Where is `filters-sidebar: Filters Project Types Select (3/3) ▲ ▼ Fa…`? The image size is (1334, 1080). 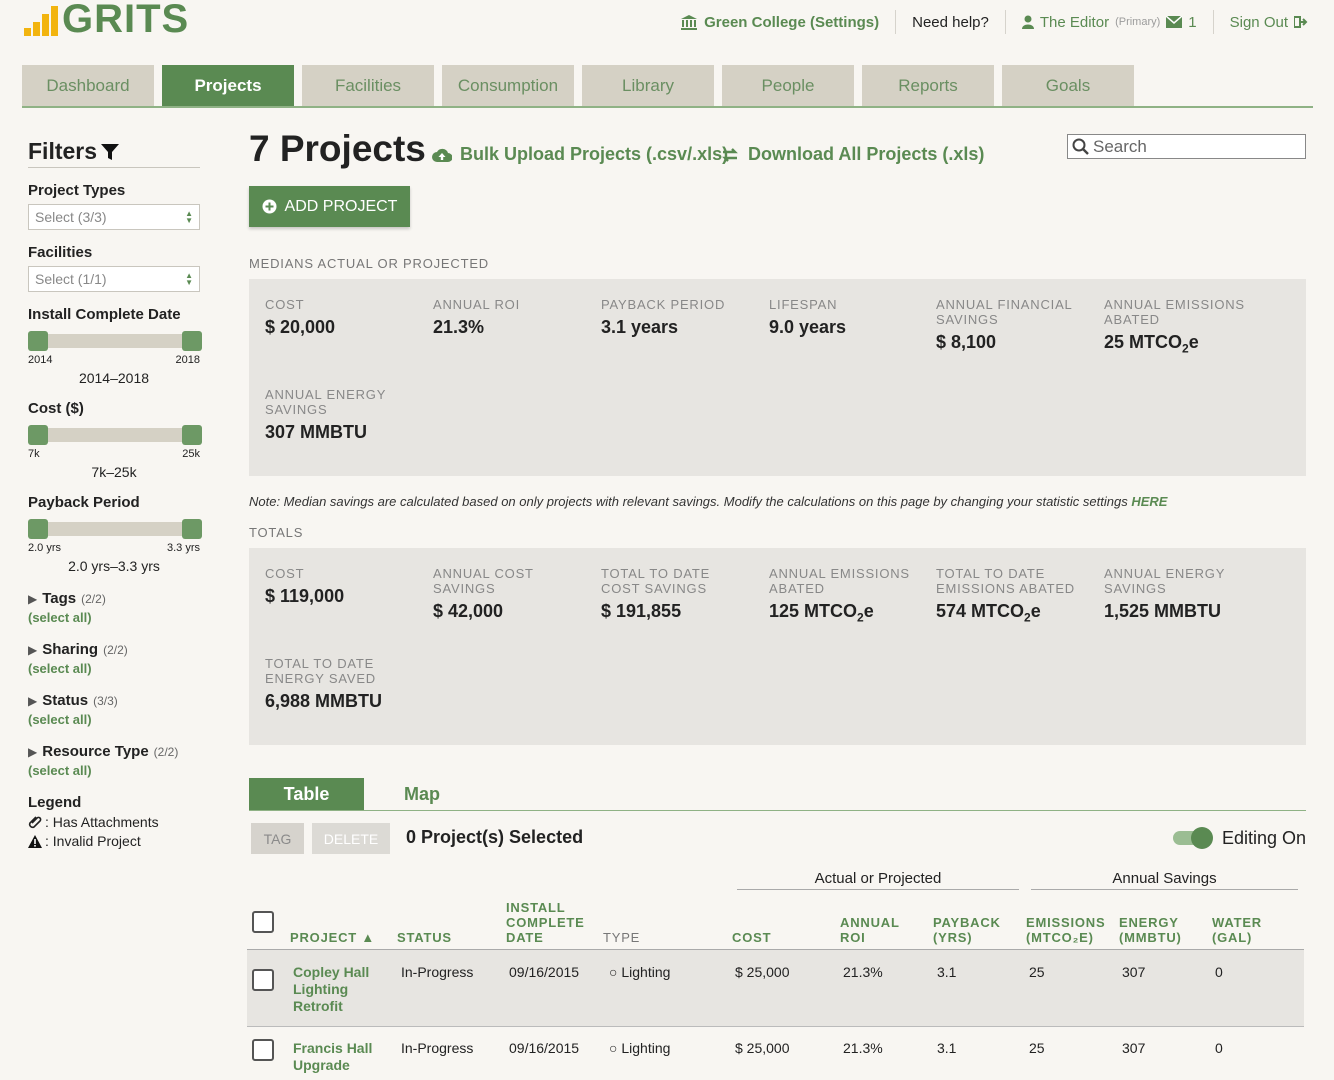 filters-sidebar: Filters Project Types Select (3/3) ▲ ▼ Fa… is located at coordinates (115, 493).